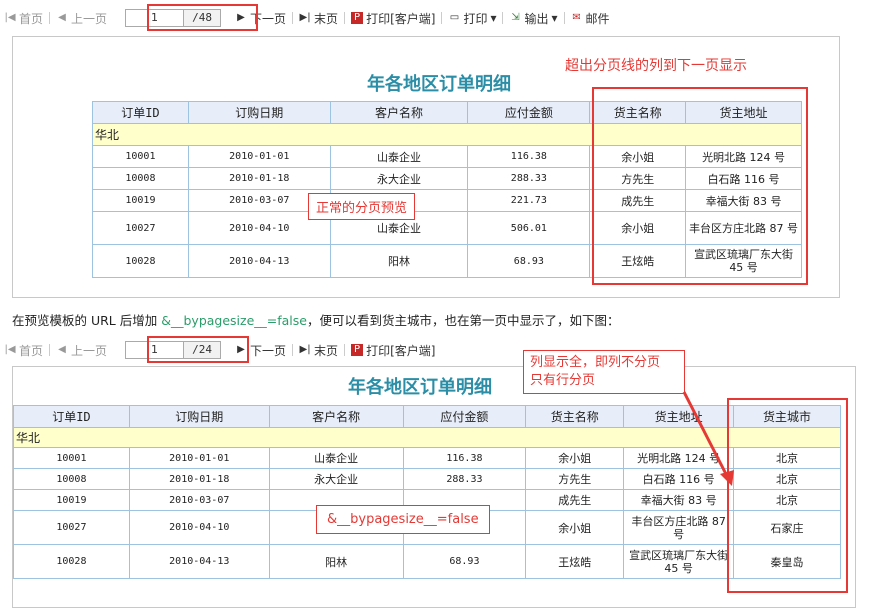 This screenshot has height=615, width=873. What do you see at coordinates (590, 18) in the screenshot?
I see `mail-button: ✉ 邮件` at bounding box center [590, 18].